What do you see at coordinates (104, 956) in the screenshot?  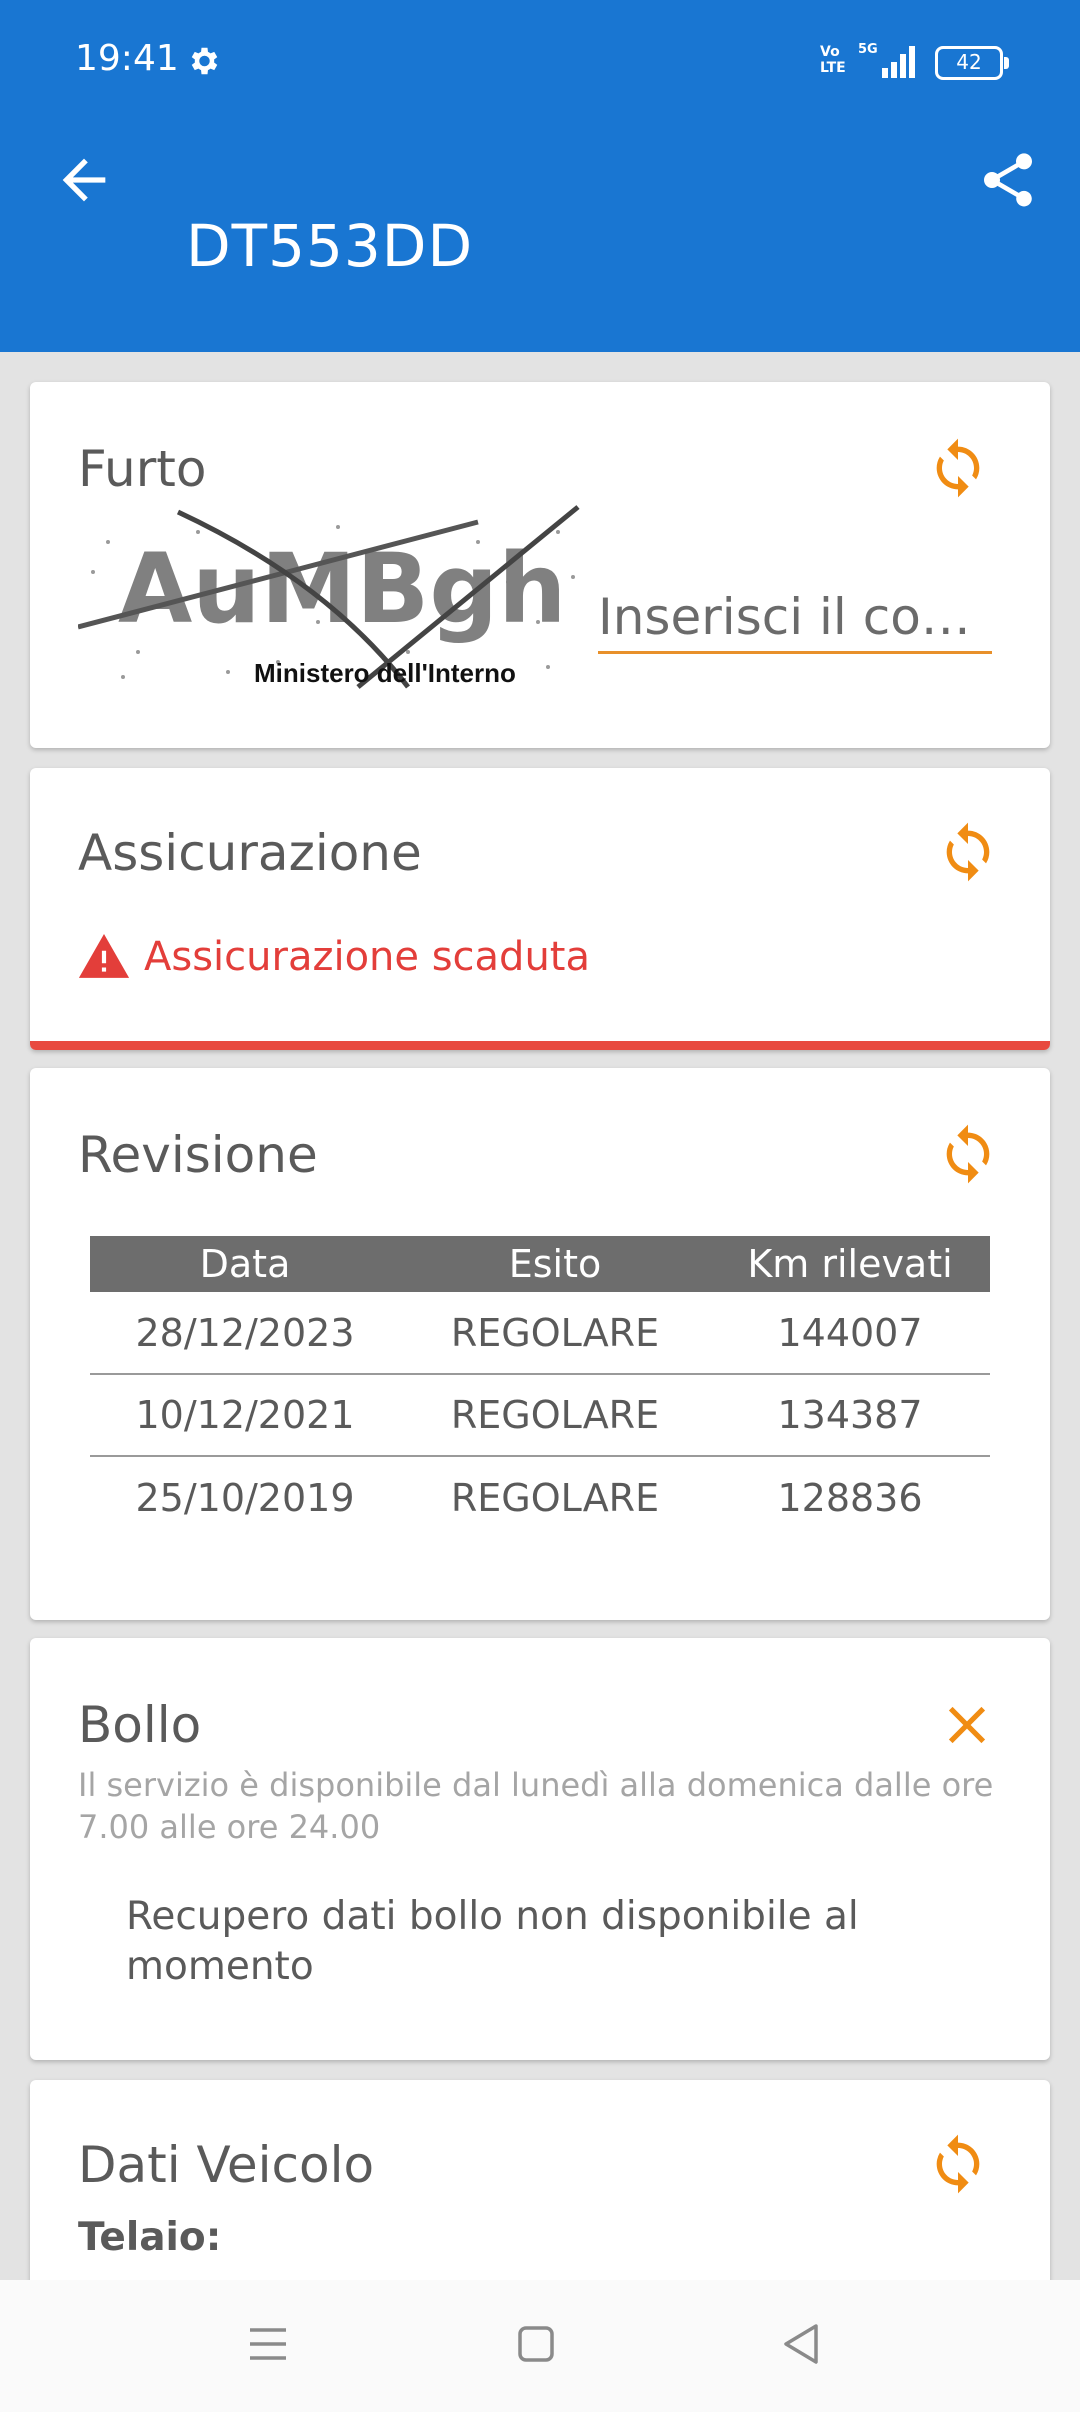 I see `warning-icon` at bounding box center [104, 956].